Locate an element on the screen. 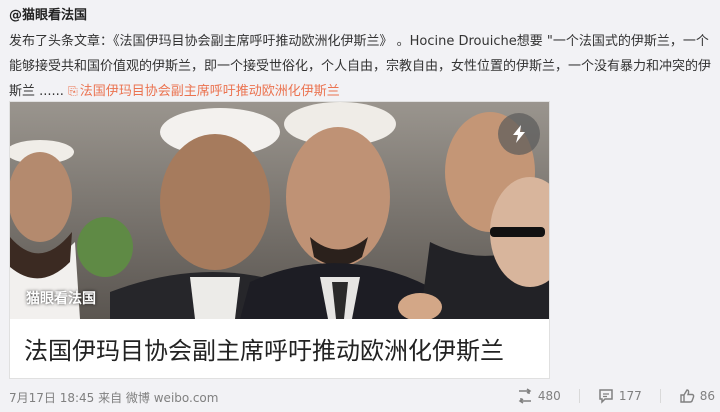 This screenshot has height=412, width=720. like-count: 86 is located at coordinates (707, 396).